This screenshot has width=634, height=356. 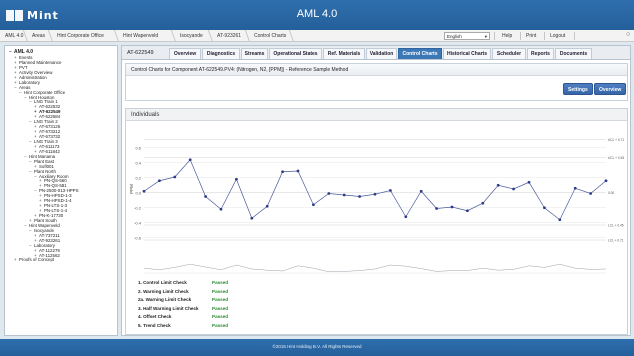 I want to click on tree-node-label: Proofs of Concept, so click(x=37, y=260).